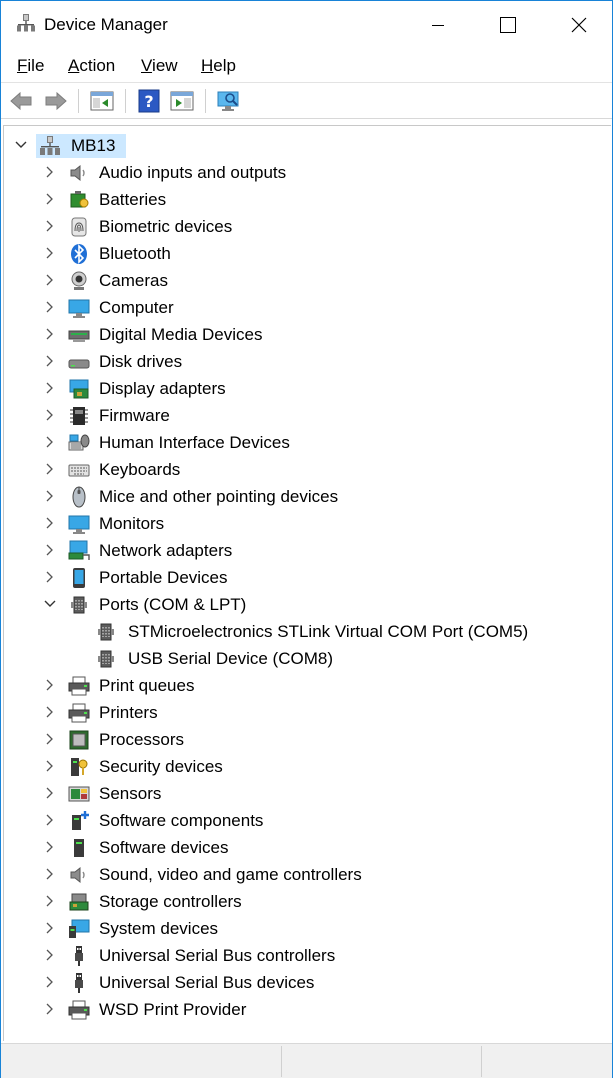 The width and height of the screenshot is (613, 1078). Describe the element at coordinates (56, 101) in the screenshot. I see `forward-button` at that location.